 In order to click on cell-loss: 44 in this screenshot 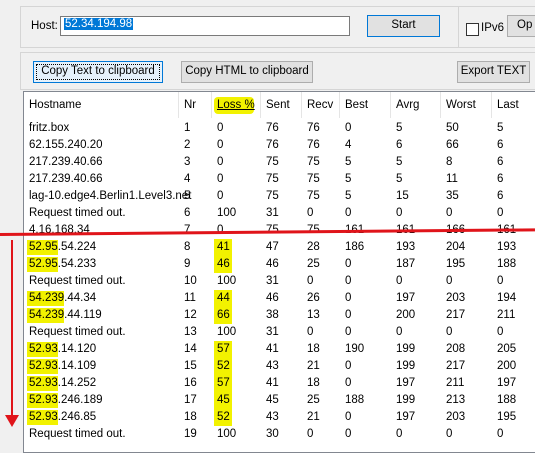, I will do `click(223, 298)`.